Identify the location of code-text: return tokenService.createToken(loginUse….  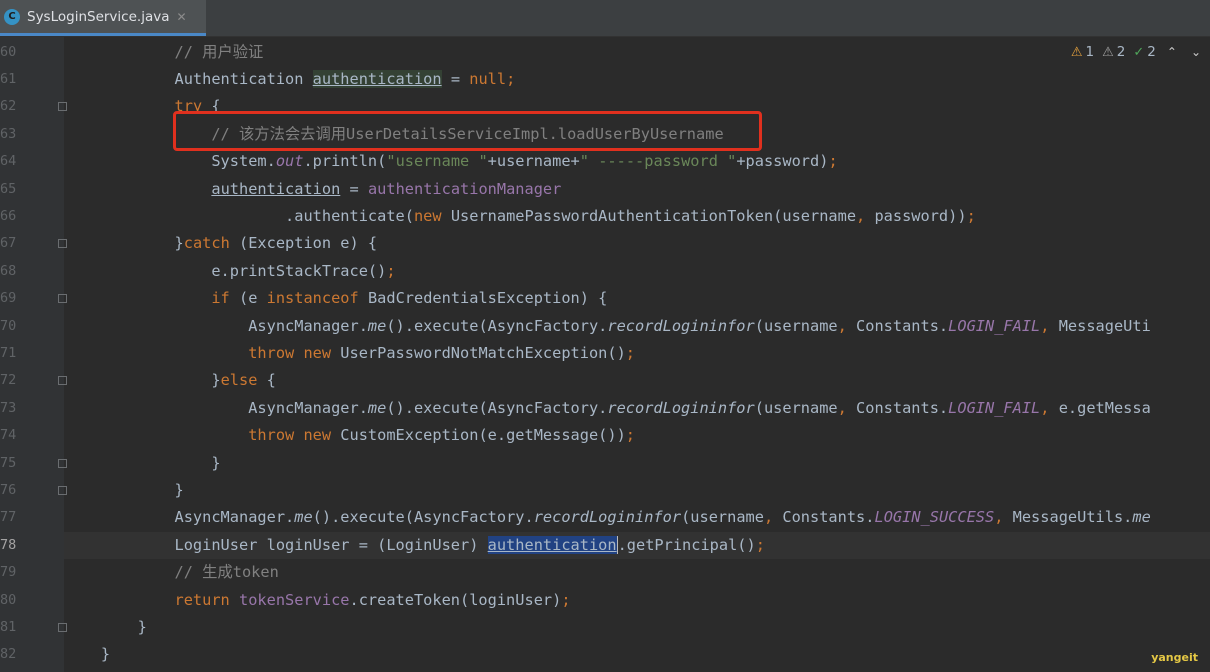
(317, 600).